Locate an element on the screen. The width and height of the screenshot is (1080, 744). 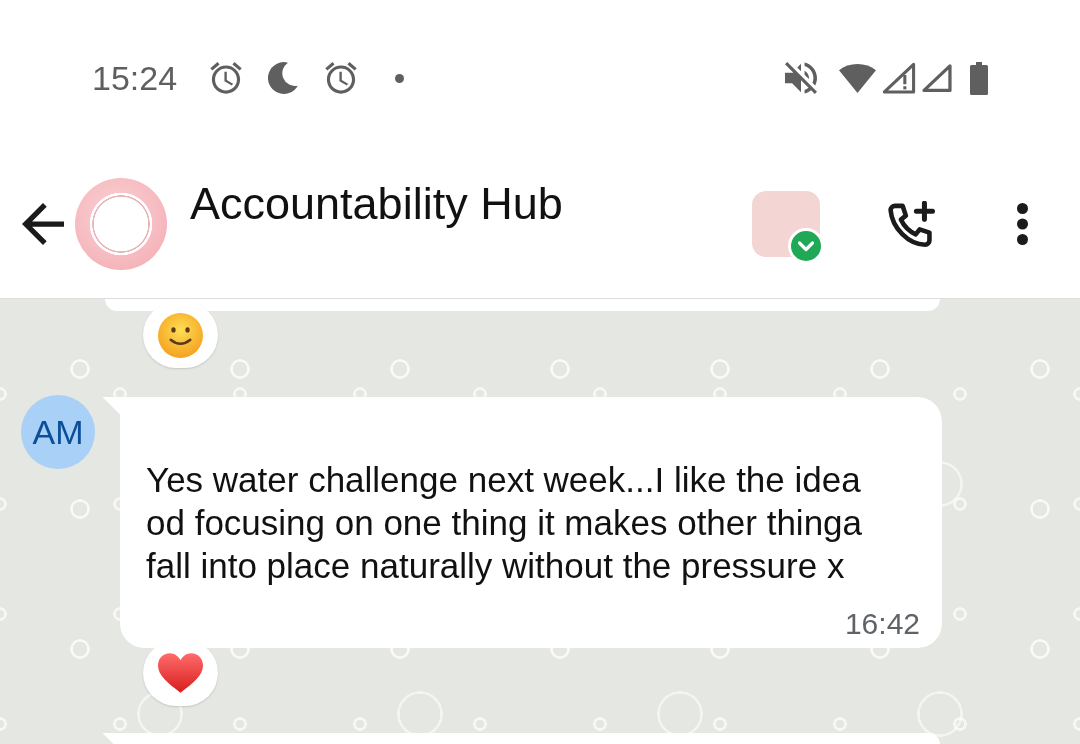
message-text: Yes water challenge next week...I like the idea od focusing on one thing it makes other thinga fall into place naturally without the pressure x is located at coordinates (505, 523).